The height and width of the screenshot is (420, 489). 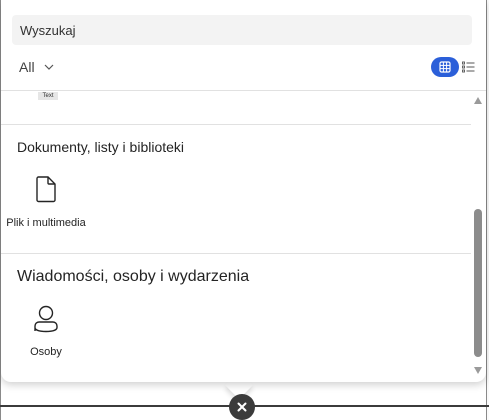 I want to click on close-button, so click(x=242, y=407).